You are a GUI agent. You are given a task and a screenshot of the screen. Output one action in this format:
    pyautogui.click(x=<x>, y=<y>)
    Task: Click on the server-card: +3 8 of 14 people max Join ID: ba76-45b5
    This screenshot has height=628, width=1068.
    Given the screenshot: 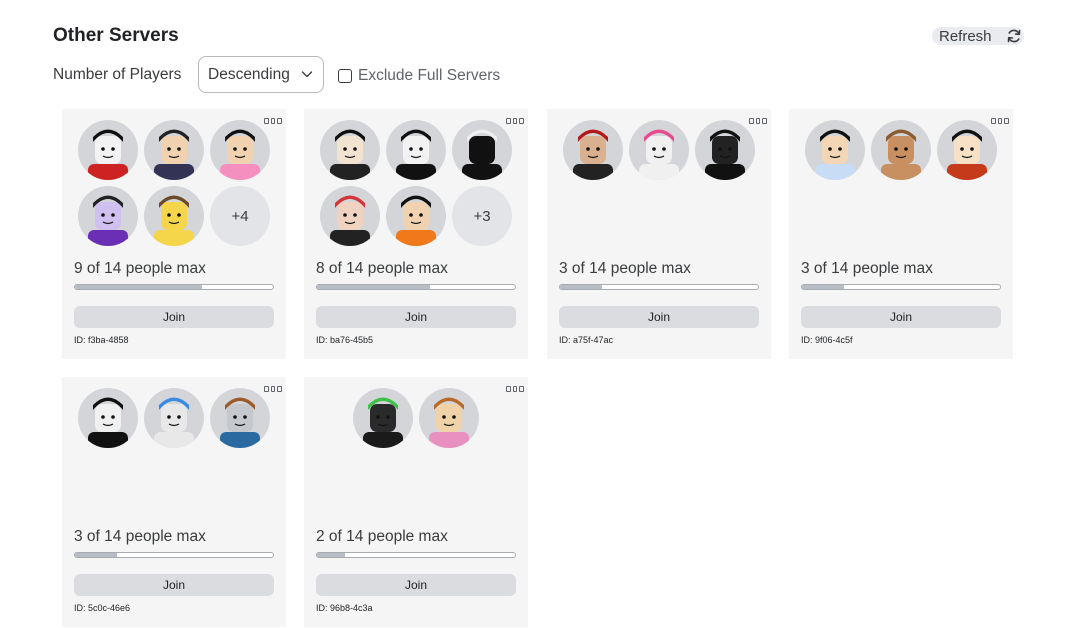 What is the action you would take?
    pyautogui.click(x=416, y=234)
    